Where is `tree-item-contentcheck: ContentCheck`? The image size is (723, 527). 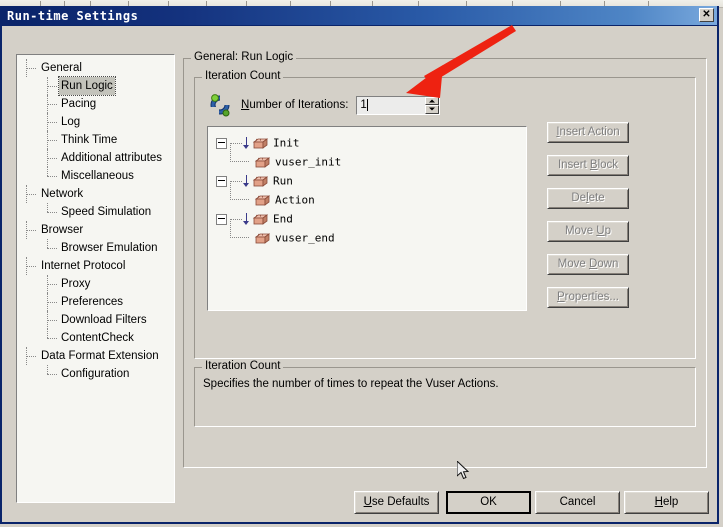
tree-item-contentcheck: ContentCheck is located at coordinates (95, 338).